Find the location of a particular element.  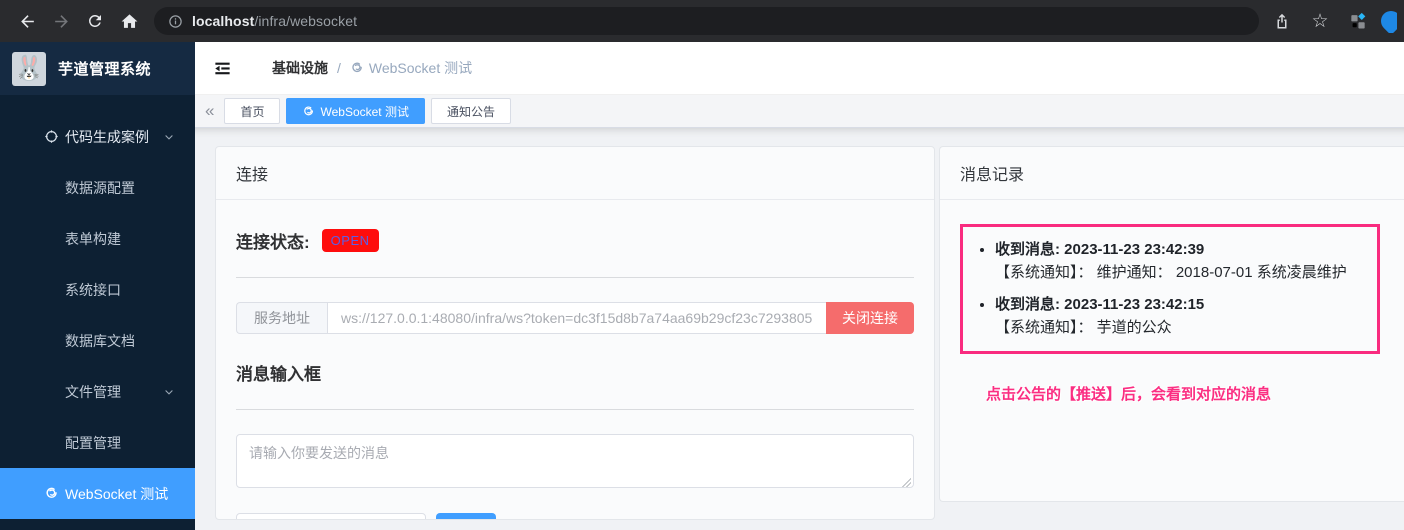

sidebar-item-datasource-config: 数据源配置 is located at coordinates (97, 187).